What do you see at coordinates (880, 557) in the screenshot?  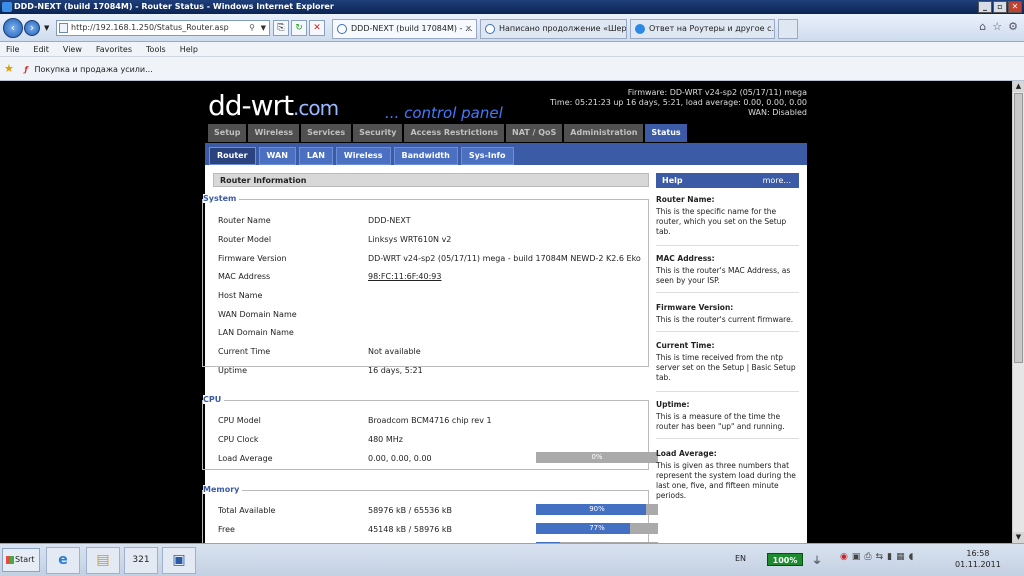 I see `usb-icon: ⇆` at bounding box center [880, 557].